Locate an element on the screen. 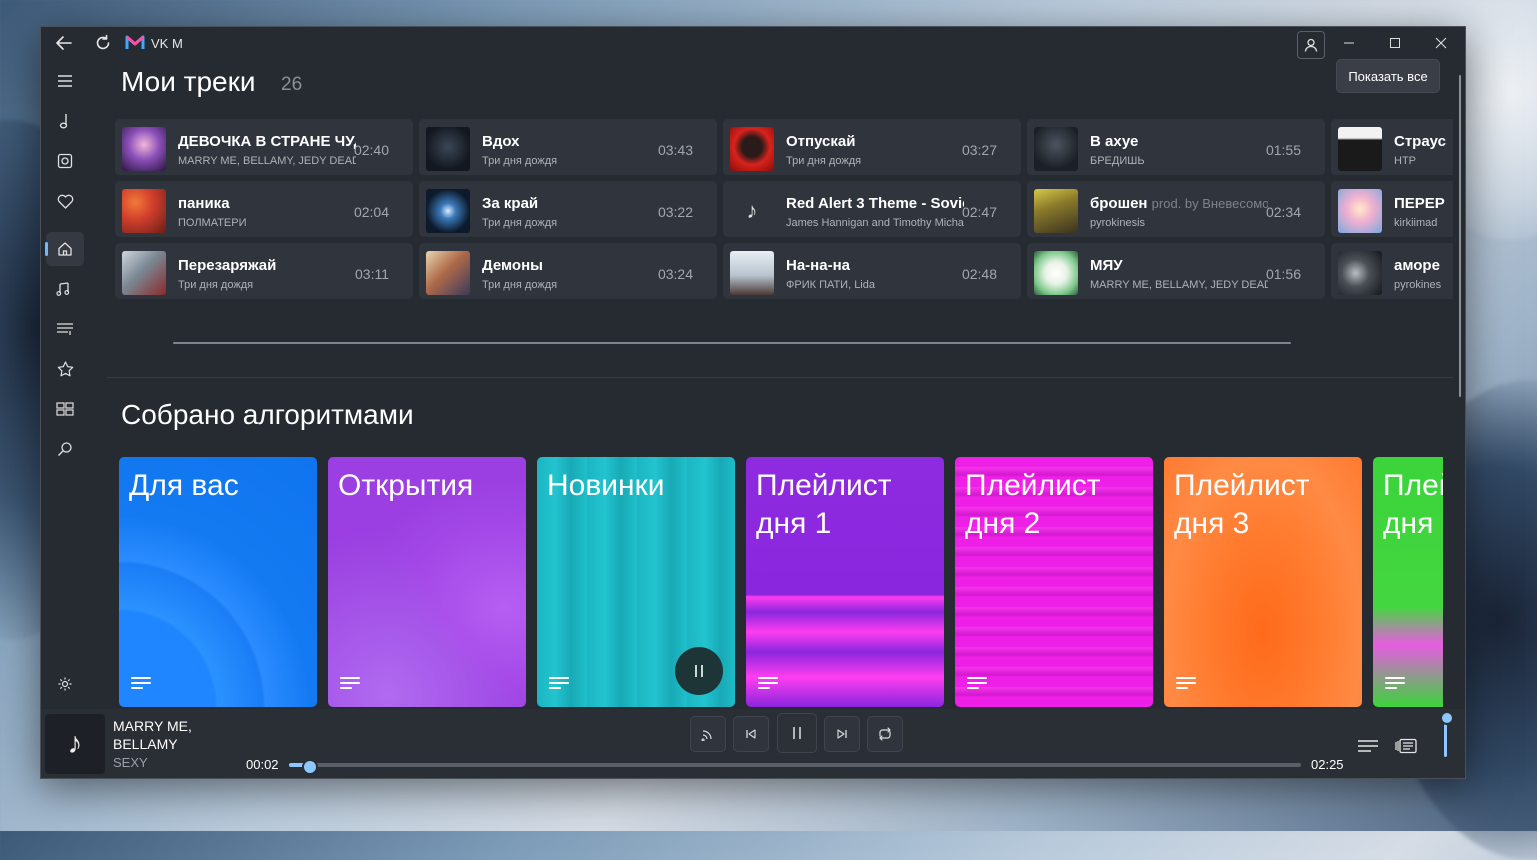  volume-slider is located at coordinates (1447, 739).